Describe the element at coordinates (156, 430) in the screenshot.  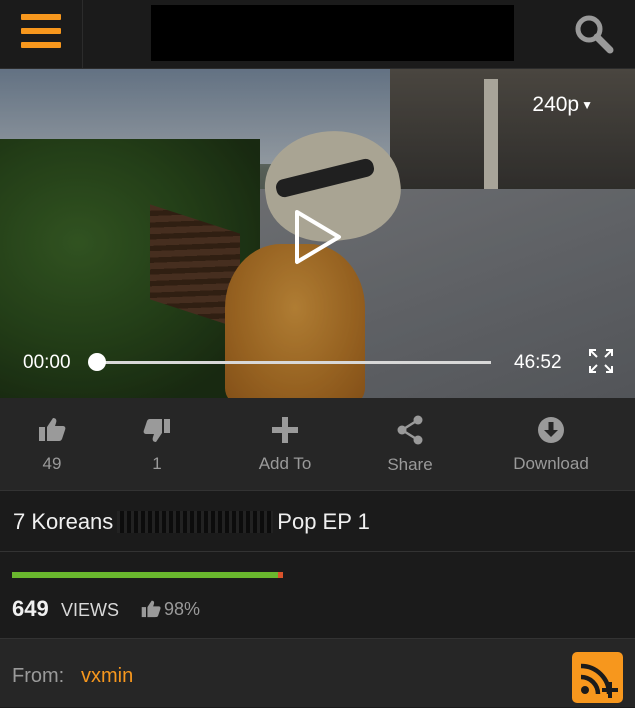
I see `thumbs-down-icon` at that location.